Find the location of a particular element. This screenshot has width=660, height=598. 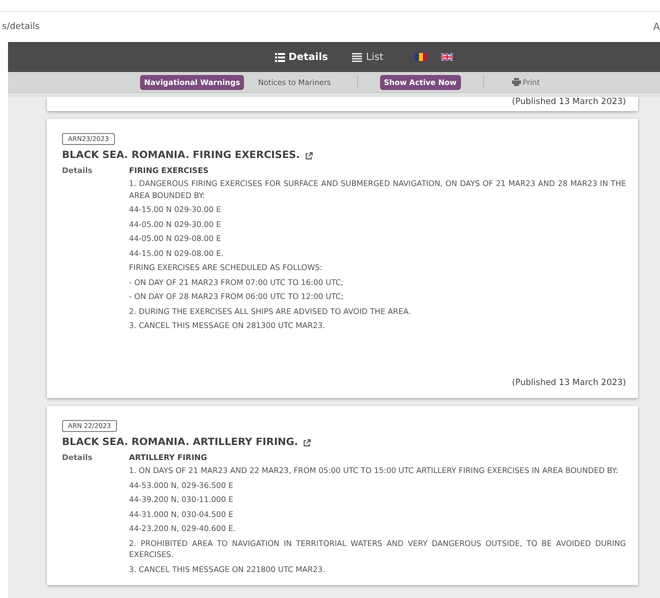

list-icon is located at coordinates (279, 57).